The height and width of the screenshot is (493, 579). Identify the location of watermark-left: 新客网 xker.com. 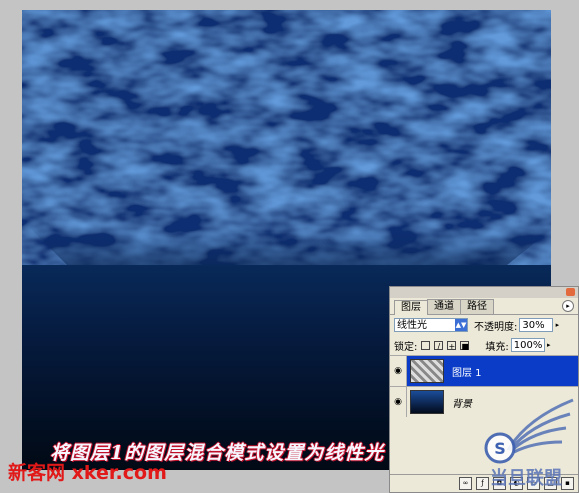
(87, 473).